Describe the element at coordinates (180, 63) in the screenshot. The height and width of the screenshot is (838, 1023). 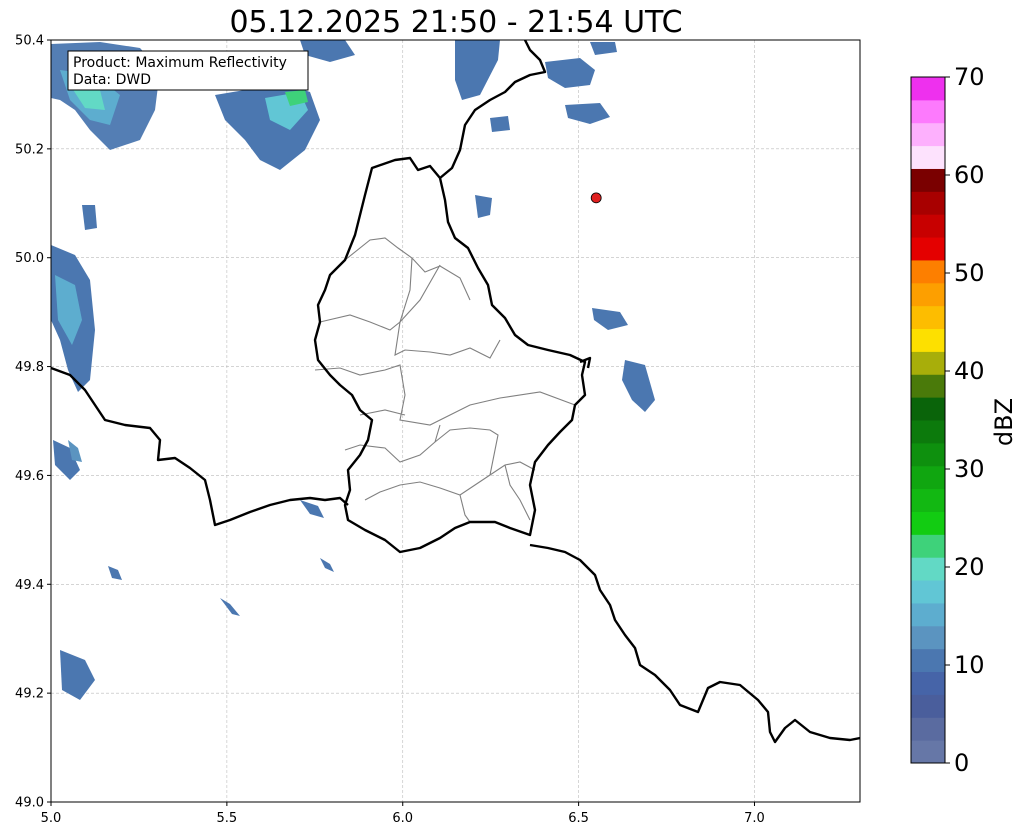
I see `info-box-product: Product: Maximum Reflectivity` at that location.